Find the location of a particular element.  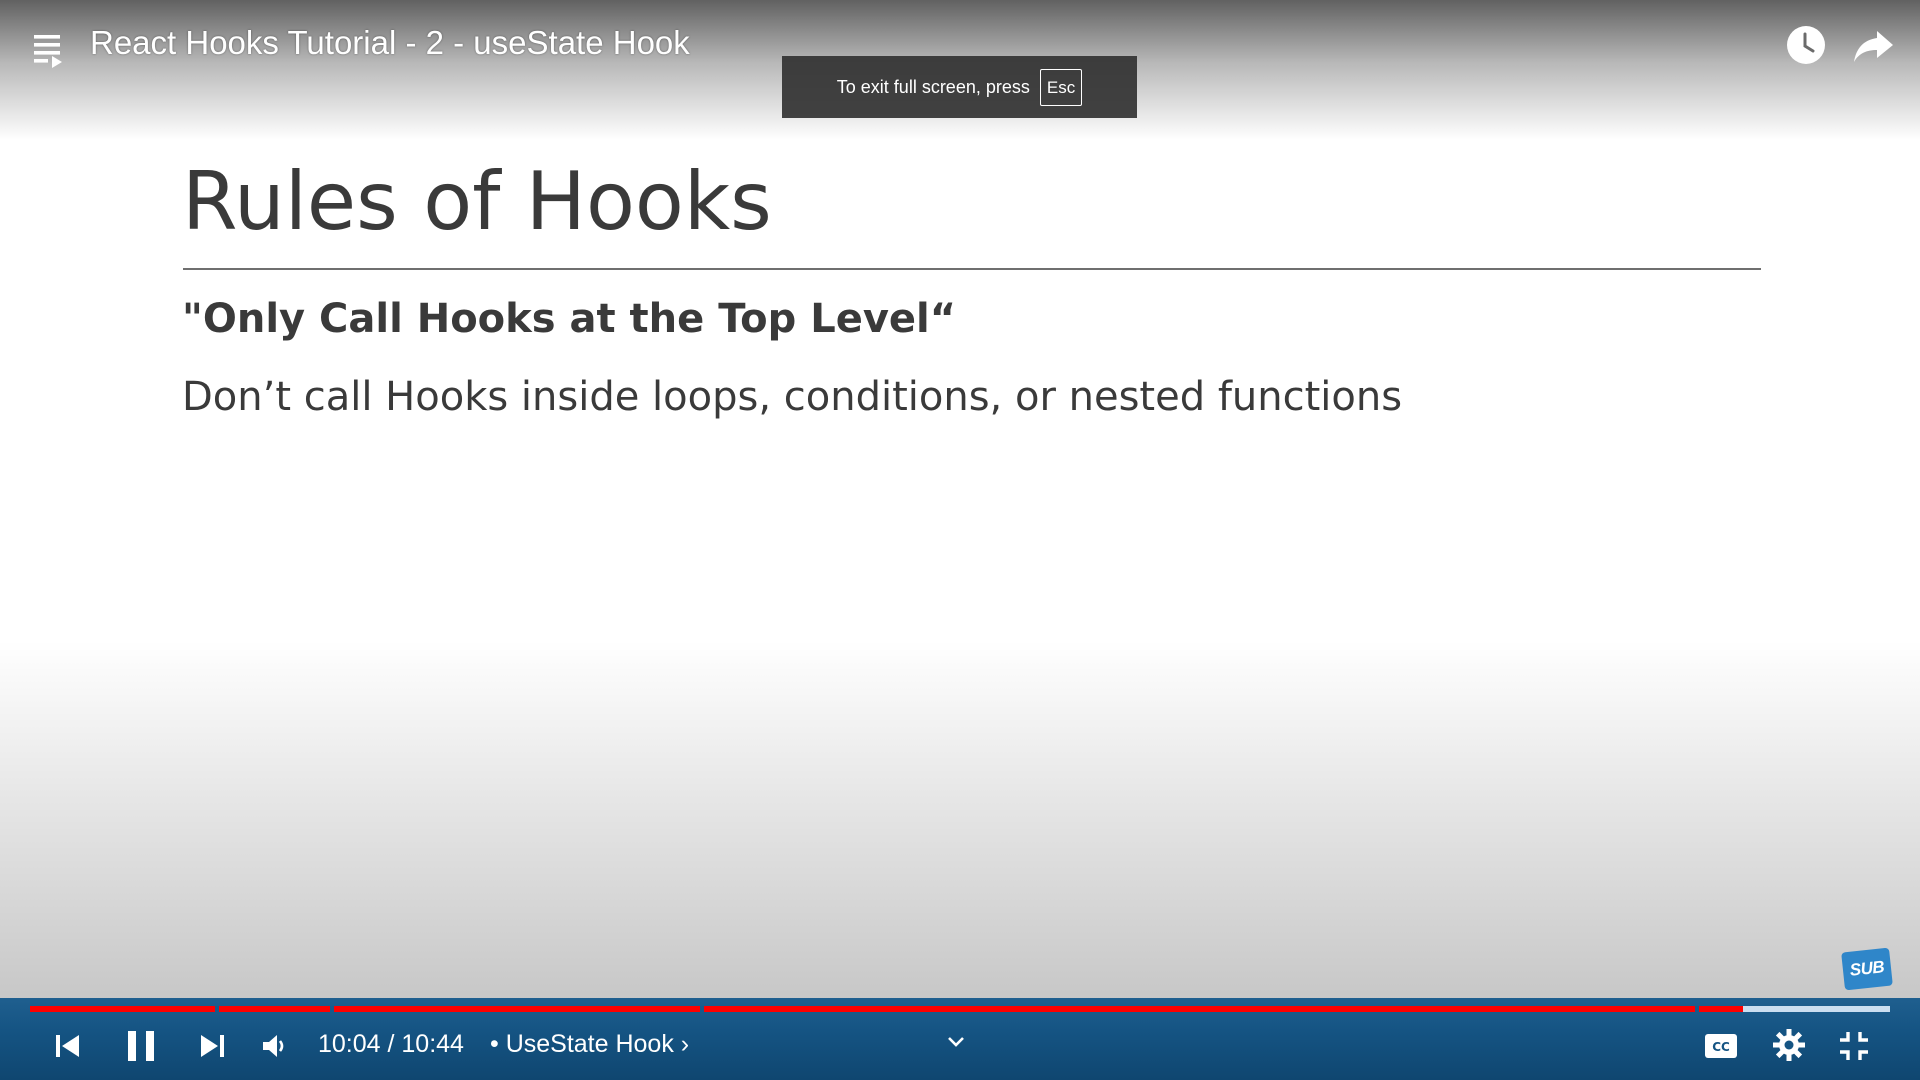

esc-key-hint: Esc is located at coordinates (1061, 87).